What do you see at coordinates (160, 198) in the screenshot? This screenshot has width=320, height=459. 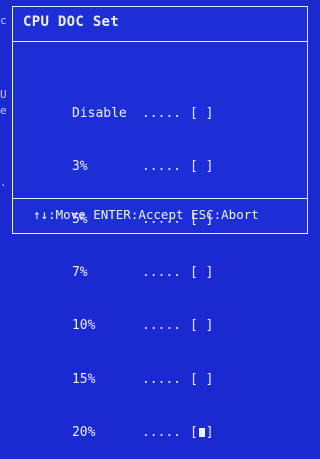 I see `footer-divider` at bounding box center [160, 198].